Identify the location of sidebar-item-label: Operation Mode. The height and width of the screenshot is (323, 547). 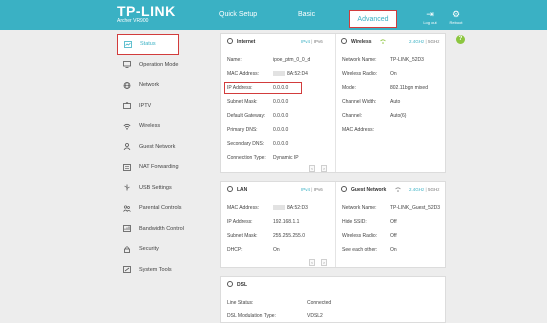
(159, 64).